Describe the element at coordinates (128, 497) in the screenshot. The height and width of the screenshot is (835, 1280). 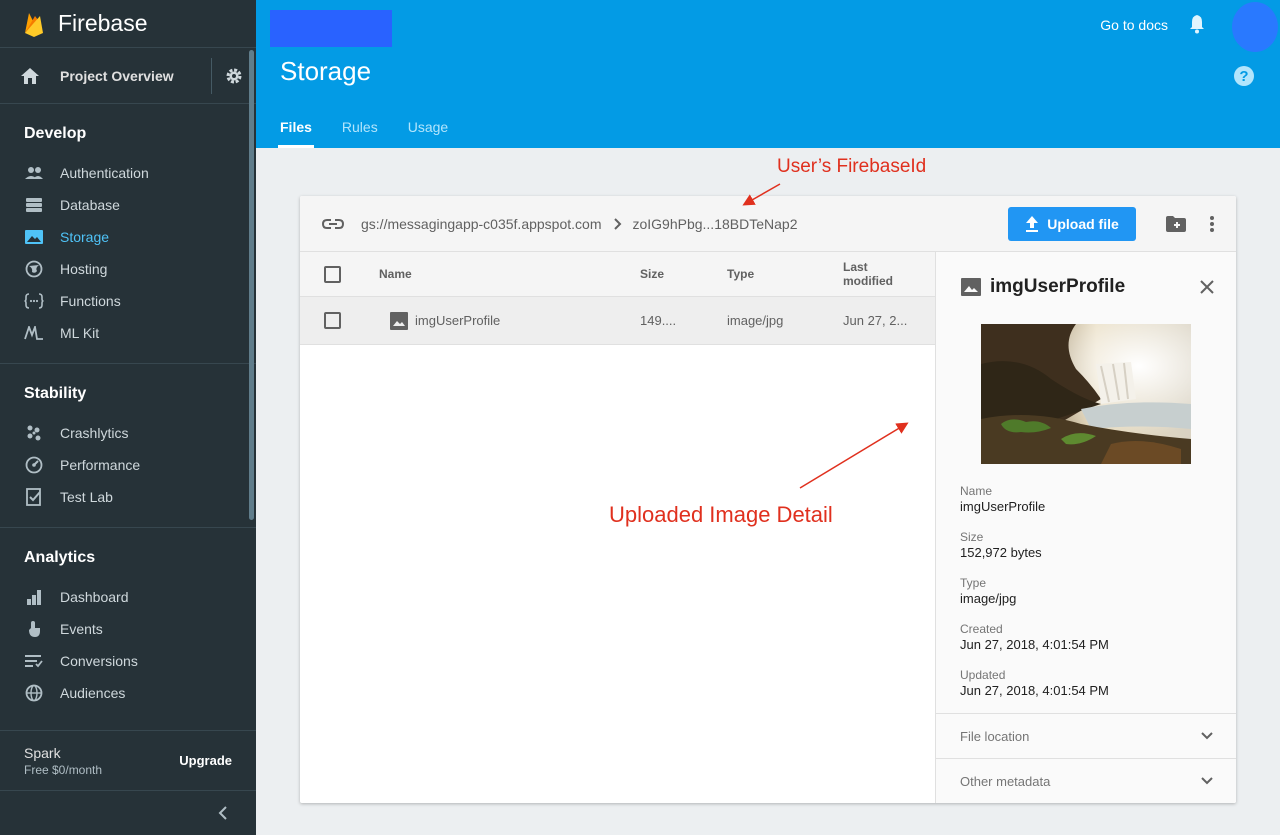
I see `sidebar-item-test-lab: Test Lab` at that location.